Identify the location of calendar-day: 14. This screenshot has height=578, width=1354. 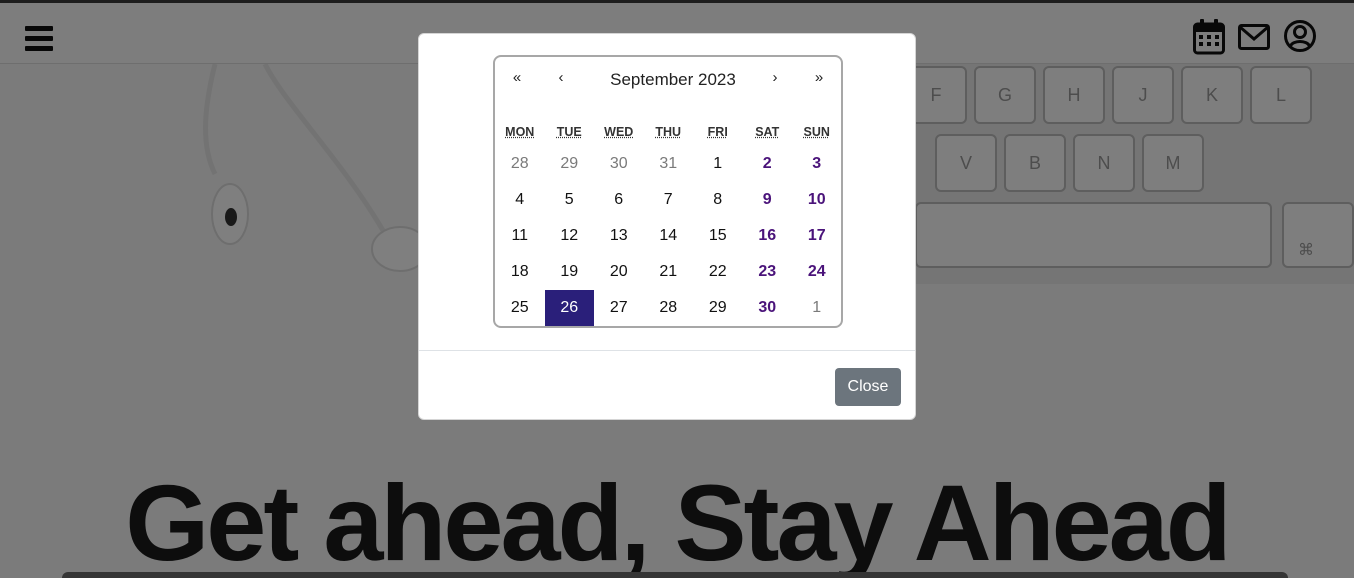
(669, 236).